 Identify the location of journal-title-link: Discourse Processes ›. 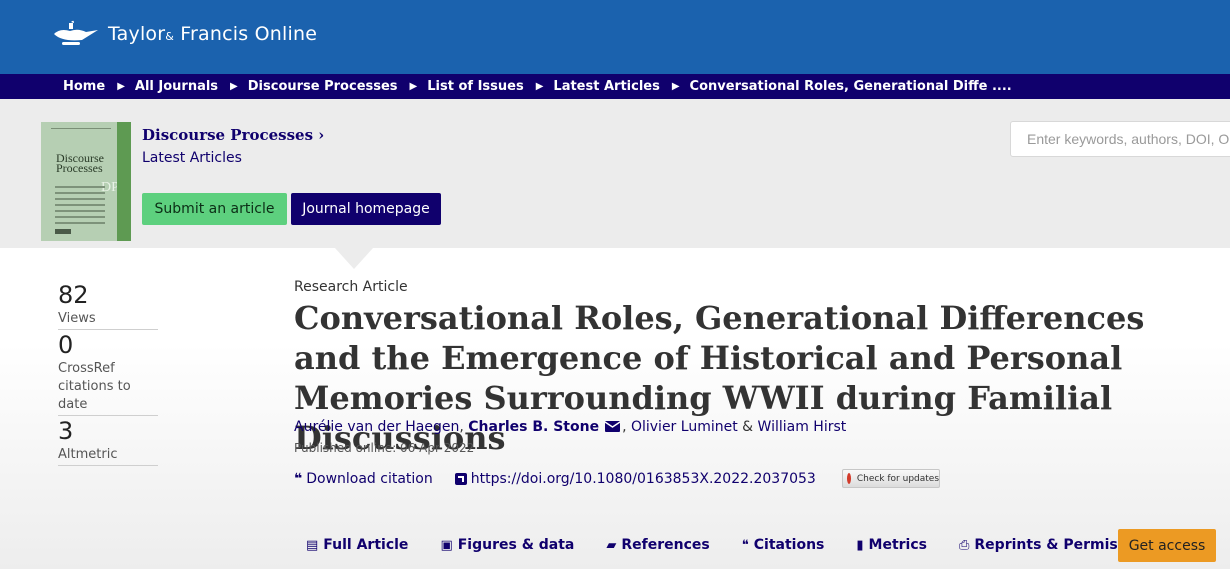
(233, 135).